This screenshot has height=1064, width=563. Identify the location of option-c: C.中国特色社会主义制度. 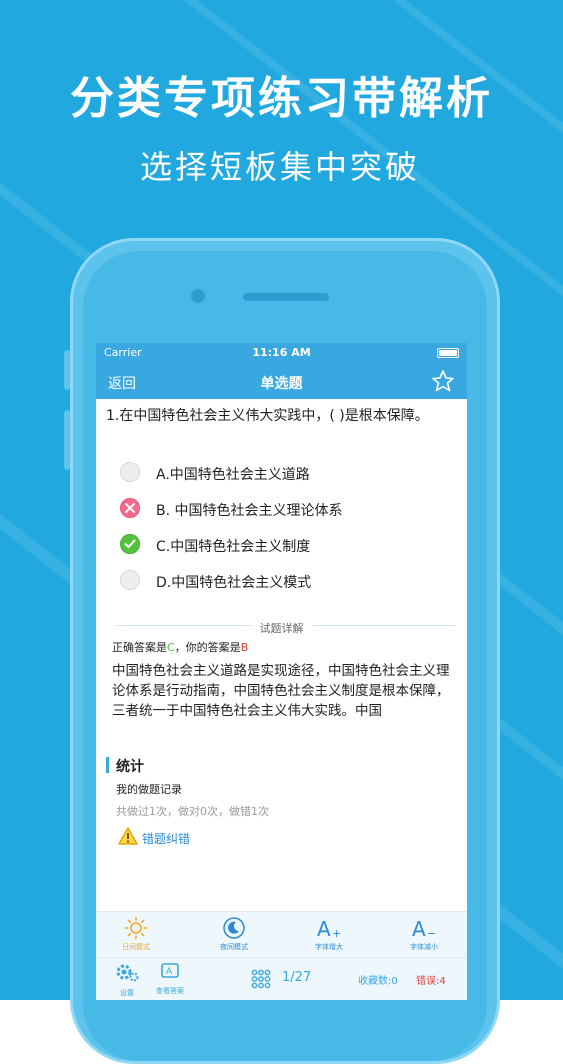
(285, 545).